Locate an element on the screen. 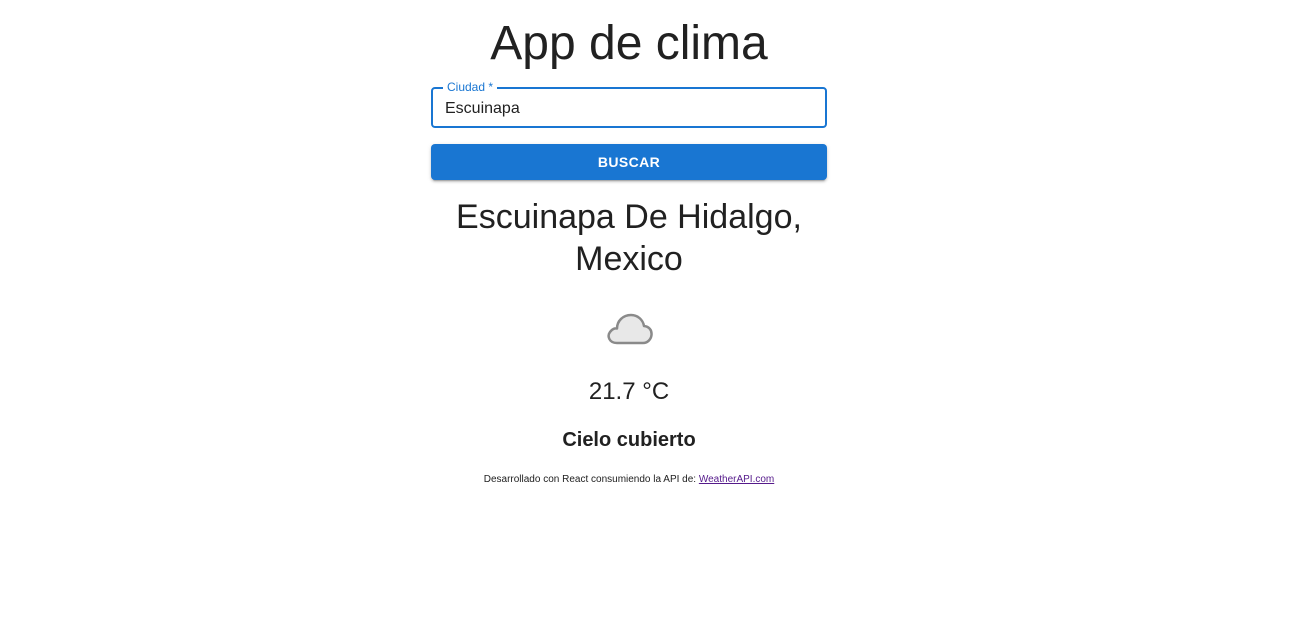 The image size is (1295, 633). page-title: App de clima is located at coordinates (629, 43).